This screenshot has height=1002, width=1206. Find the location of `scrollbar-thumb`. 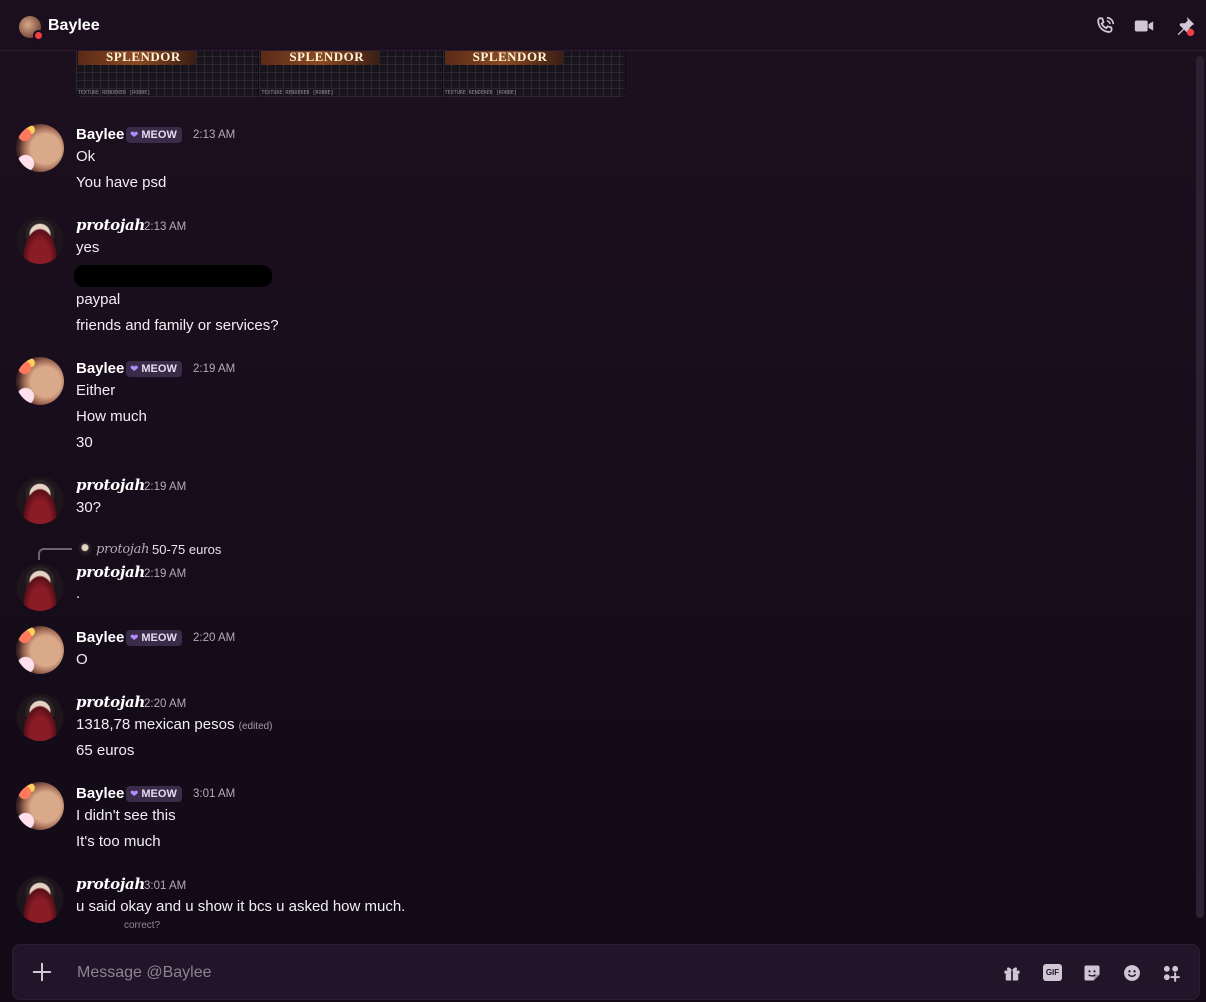

scrollbar-thumb is located at coordinates (1200, 487).